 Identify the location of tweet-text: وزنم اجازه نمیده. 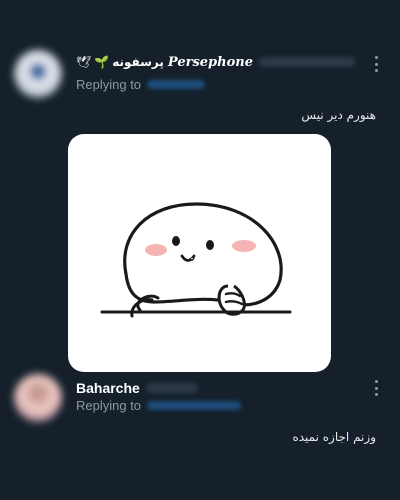
(334, 437).